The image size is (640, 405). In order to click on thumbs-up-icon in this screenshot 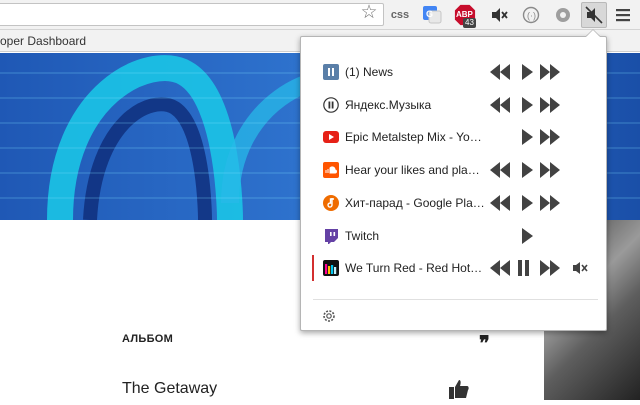, I will do `click(459, 389)`.